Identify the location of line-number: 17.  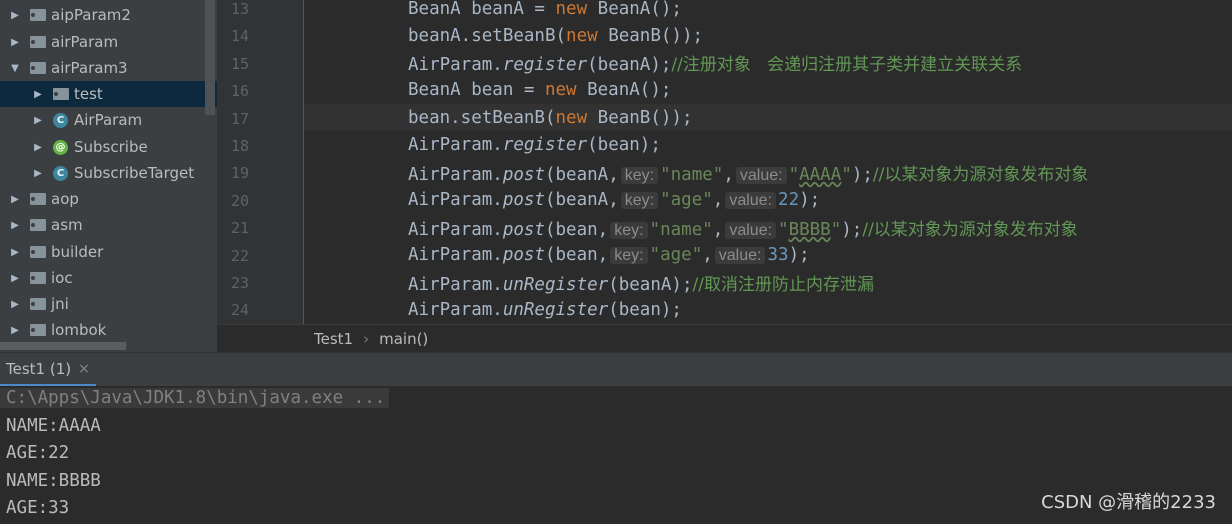
(239, 119).